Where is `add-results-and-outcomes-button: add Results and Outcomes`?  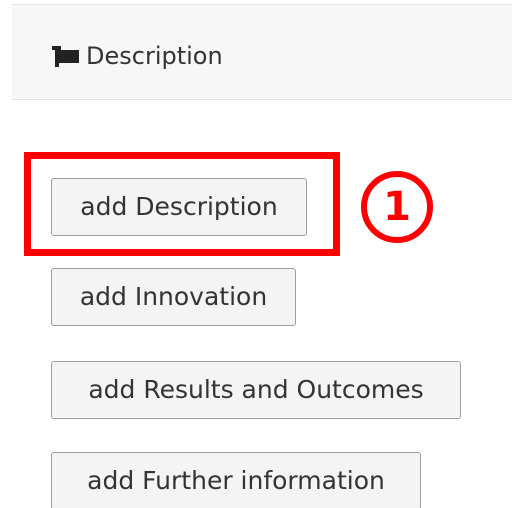 add-results-and-outcomes-button: add Results and Outcomes is located at coordinates (256, 390).